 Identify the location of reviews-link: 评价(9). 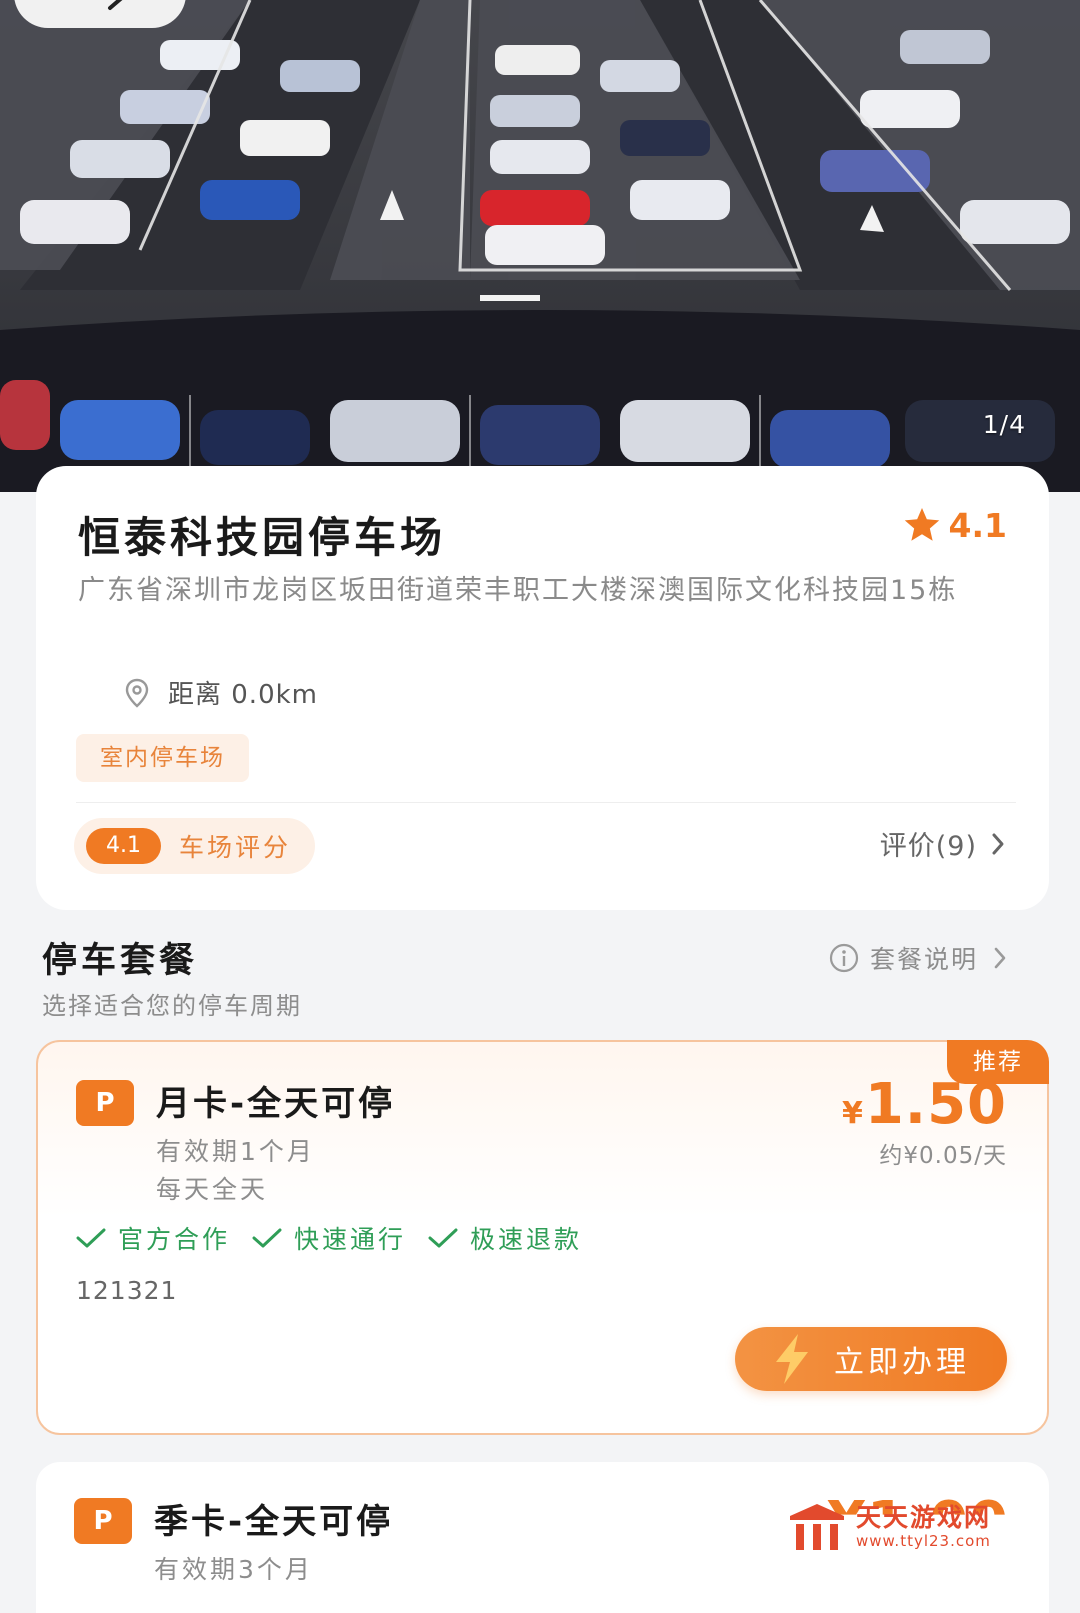
(942, 843).